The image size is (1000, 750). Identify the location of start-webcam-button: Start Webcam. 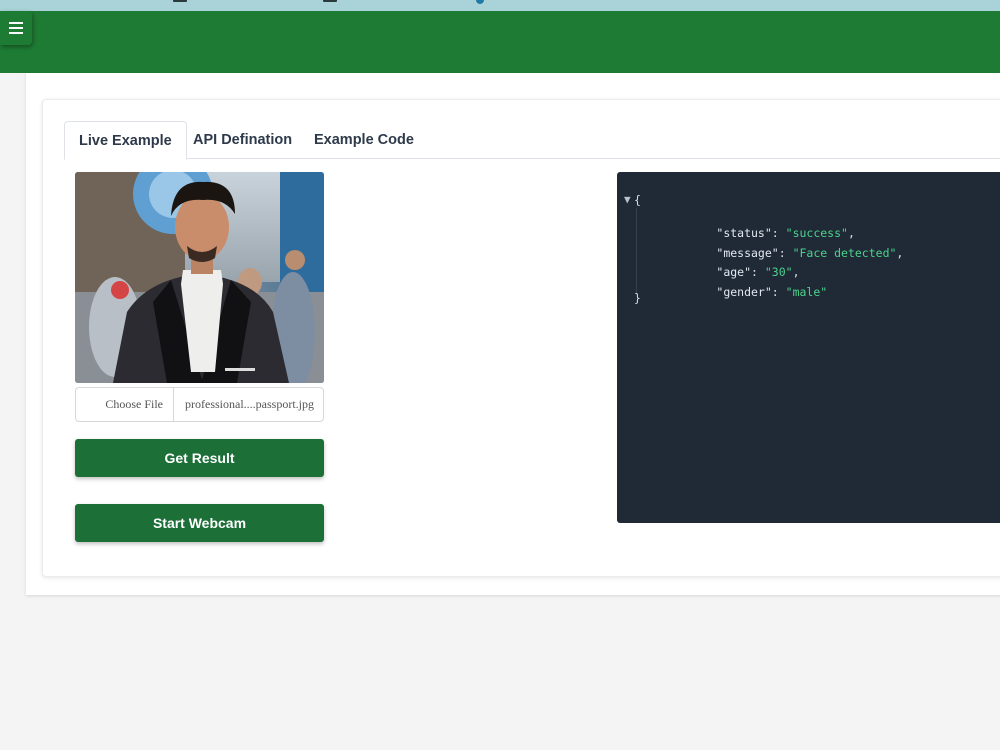
(199, 523).